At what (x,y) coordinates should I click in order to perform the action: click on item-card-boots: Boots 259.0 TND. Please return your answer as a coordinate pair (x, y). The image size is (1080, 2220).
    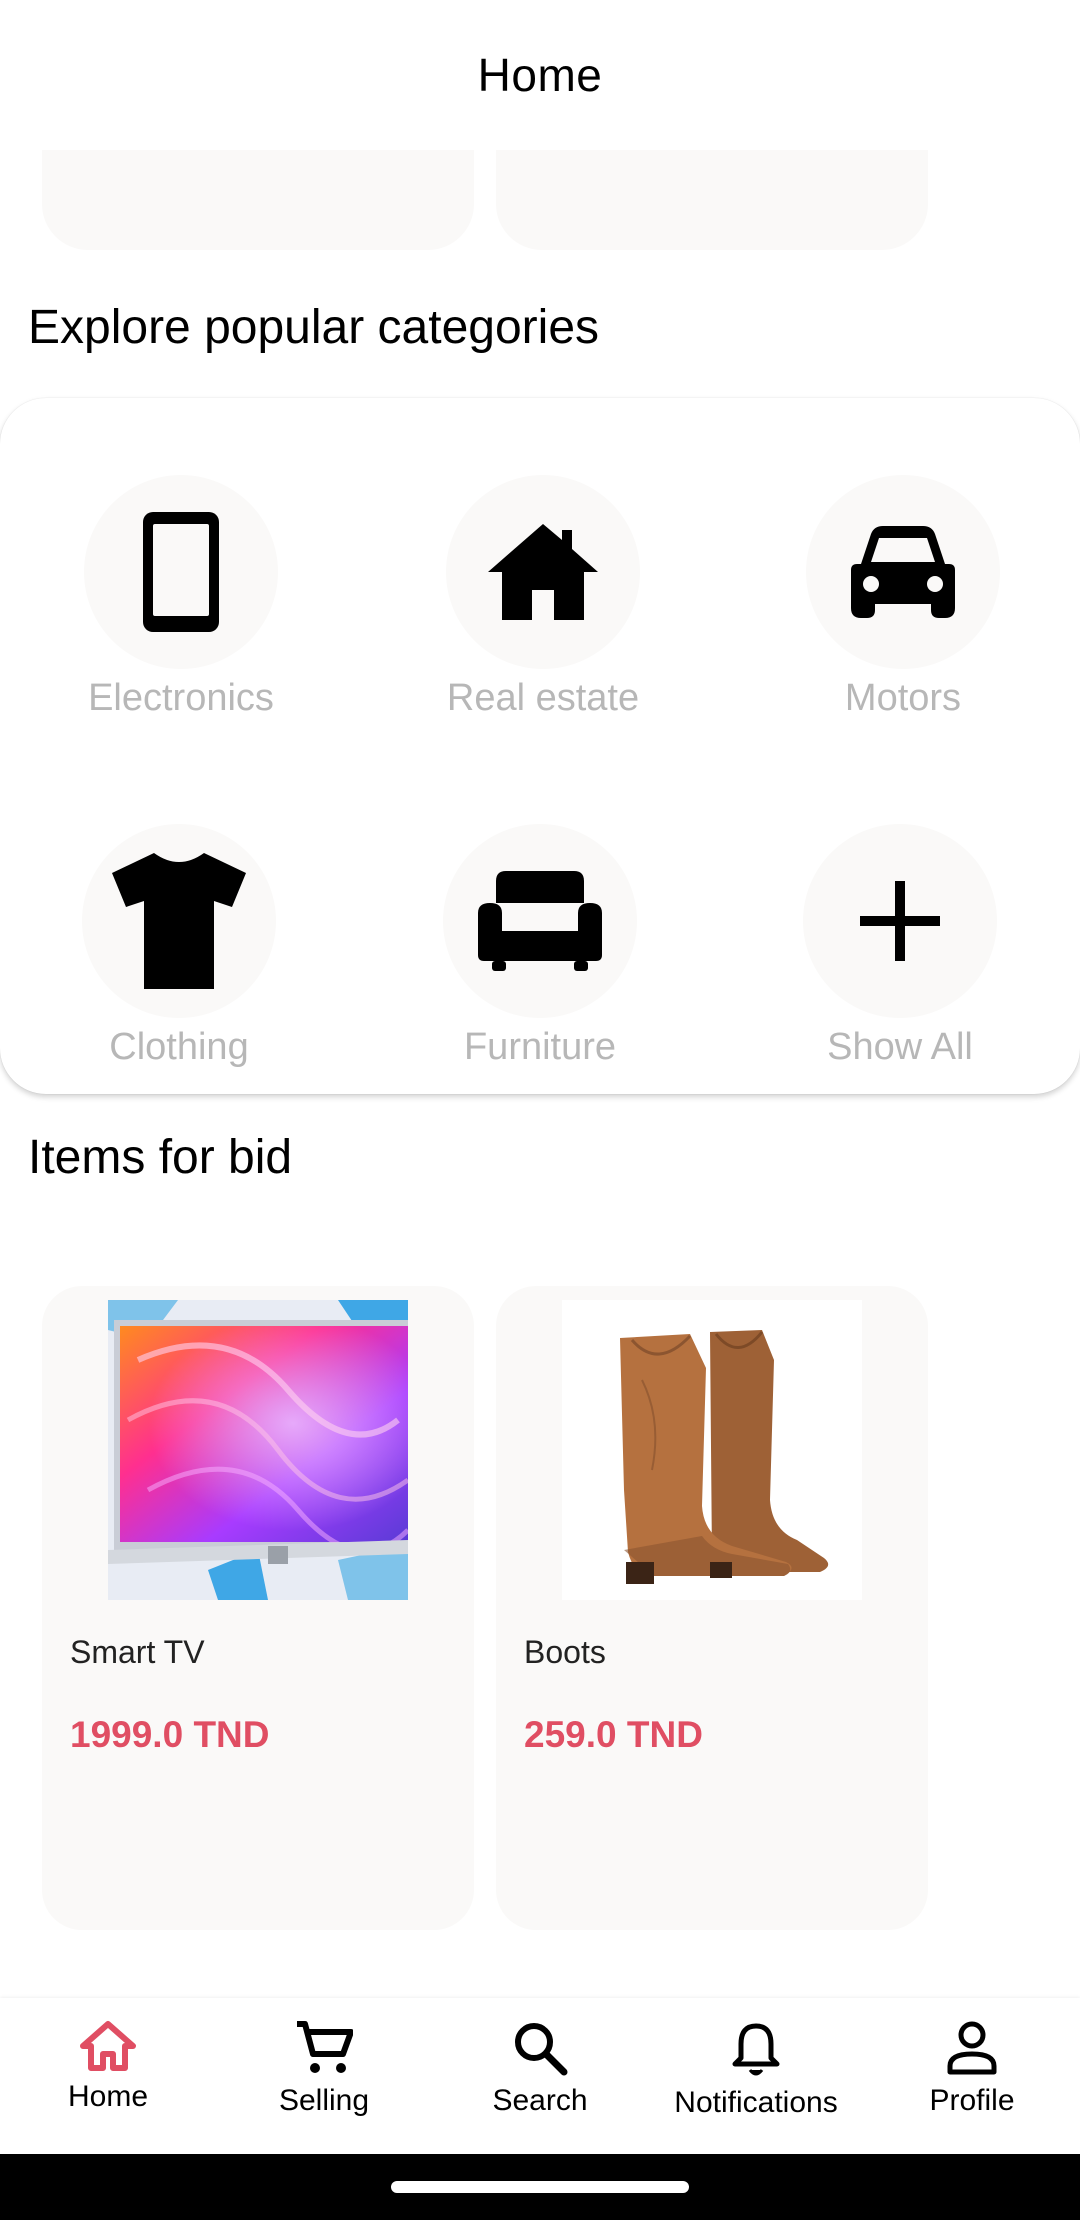
    Looking at the image, I should click on (712, 1608).